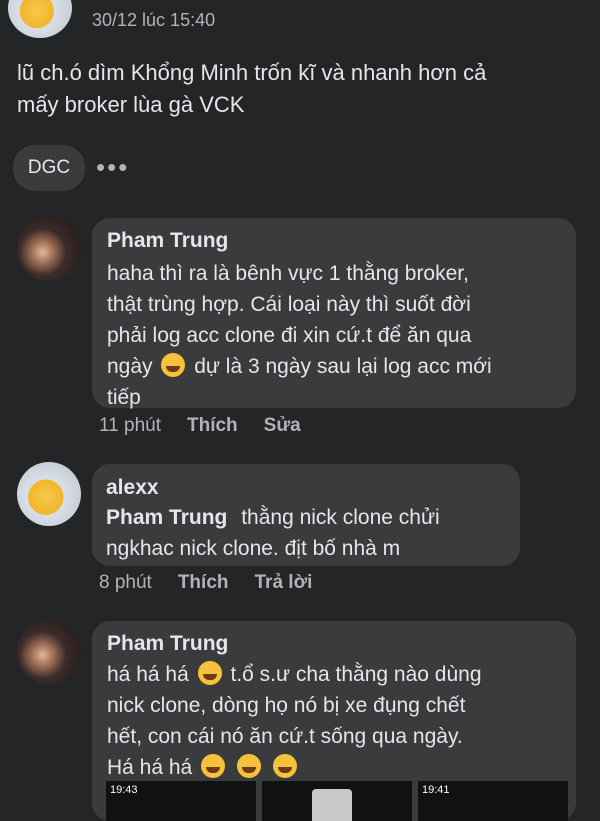 This screenshot has width=600, height=821. Describe the element at coordinates (124, 397) in the screenshot. I see `comment-text-line: tiếp` at that location.